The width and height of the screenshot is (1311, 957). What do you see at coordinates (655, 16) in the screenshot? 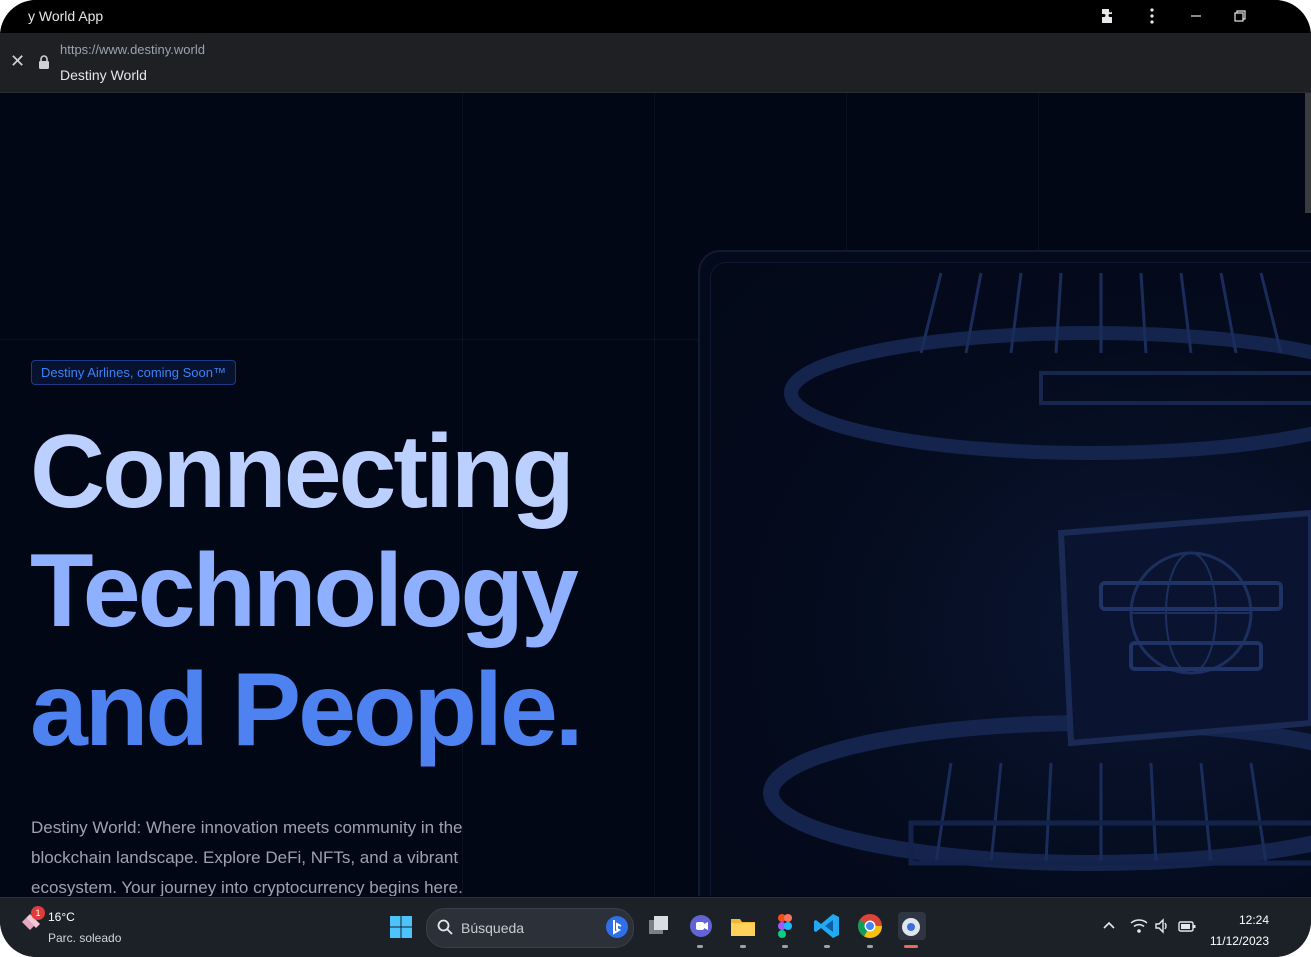
I see `title-bar: y World App` at bounding box center [655, 16].